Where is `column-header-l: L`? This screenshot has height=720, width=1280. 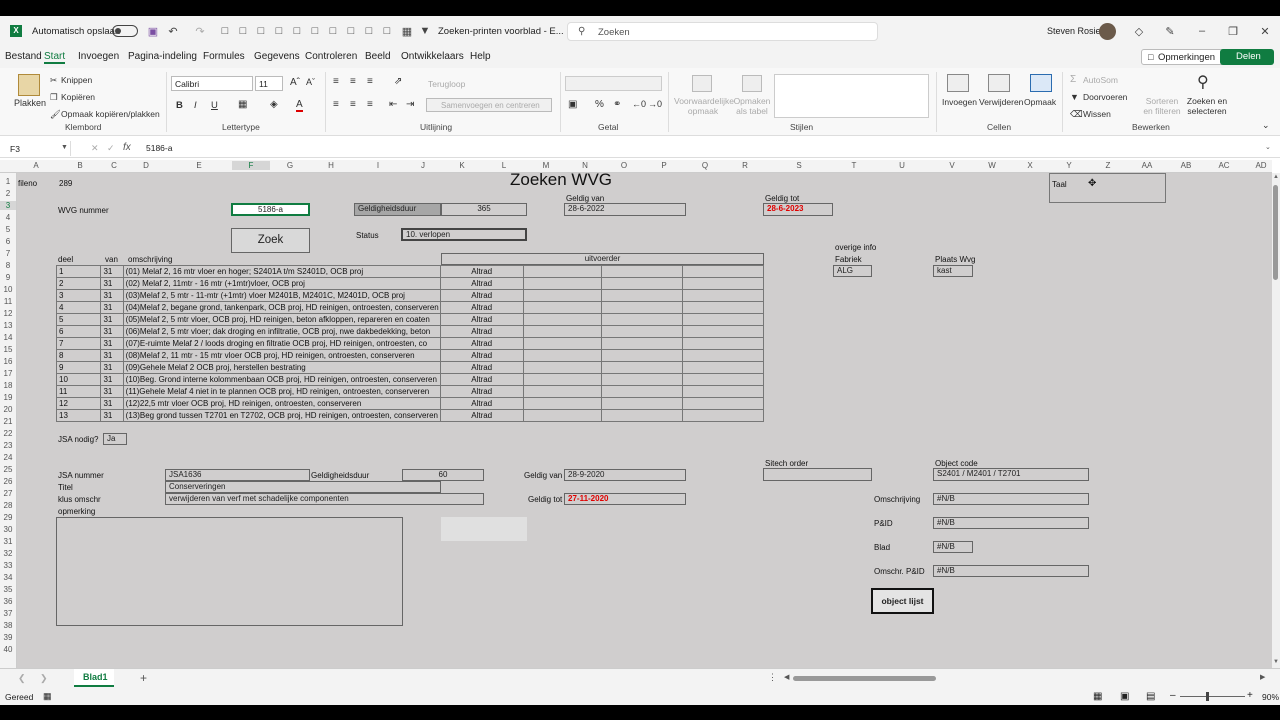
column-header-l: L is located at coordinates (504, 165).